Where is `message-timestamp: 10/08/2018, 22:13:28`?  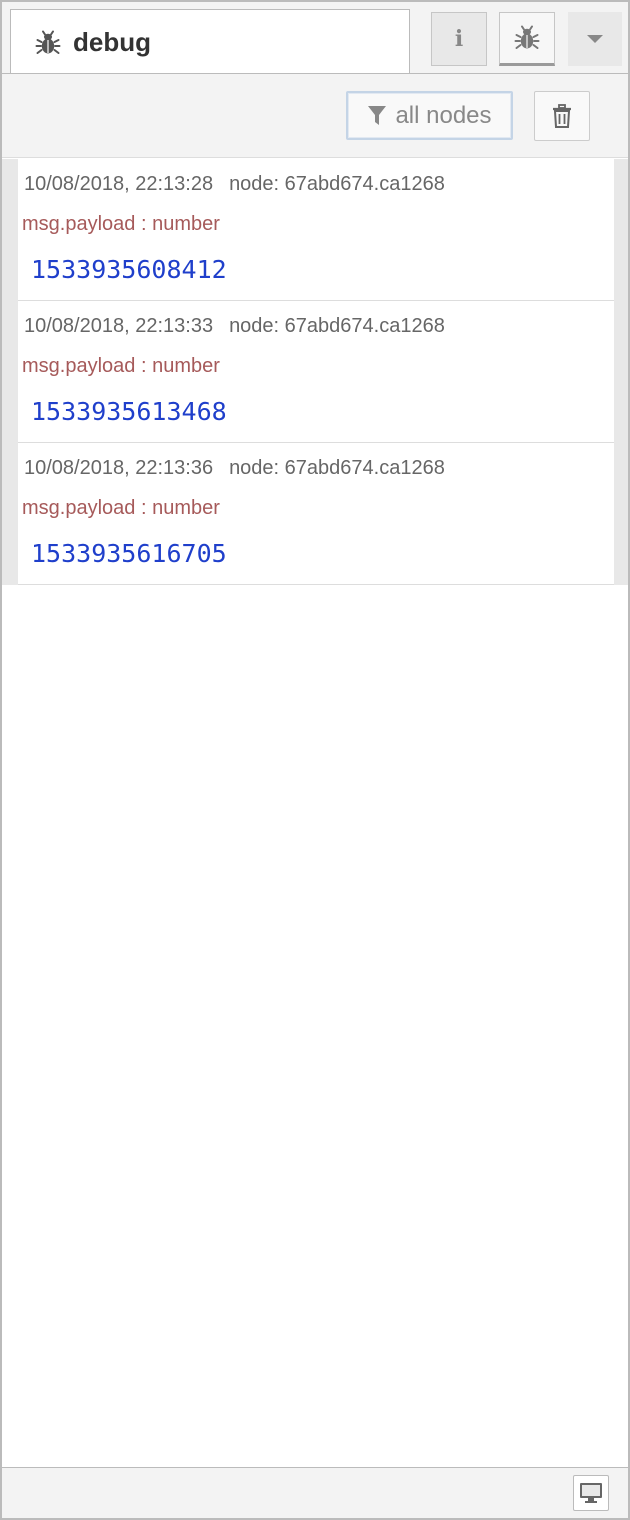 message-timestamp: 10/08/2018, 22:13:28 is located at coordinates (119, 184).